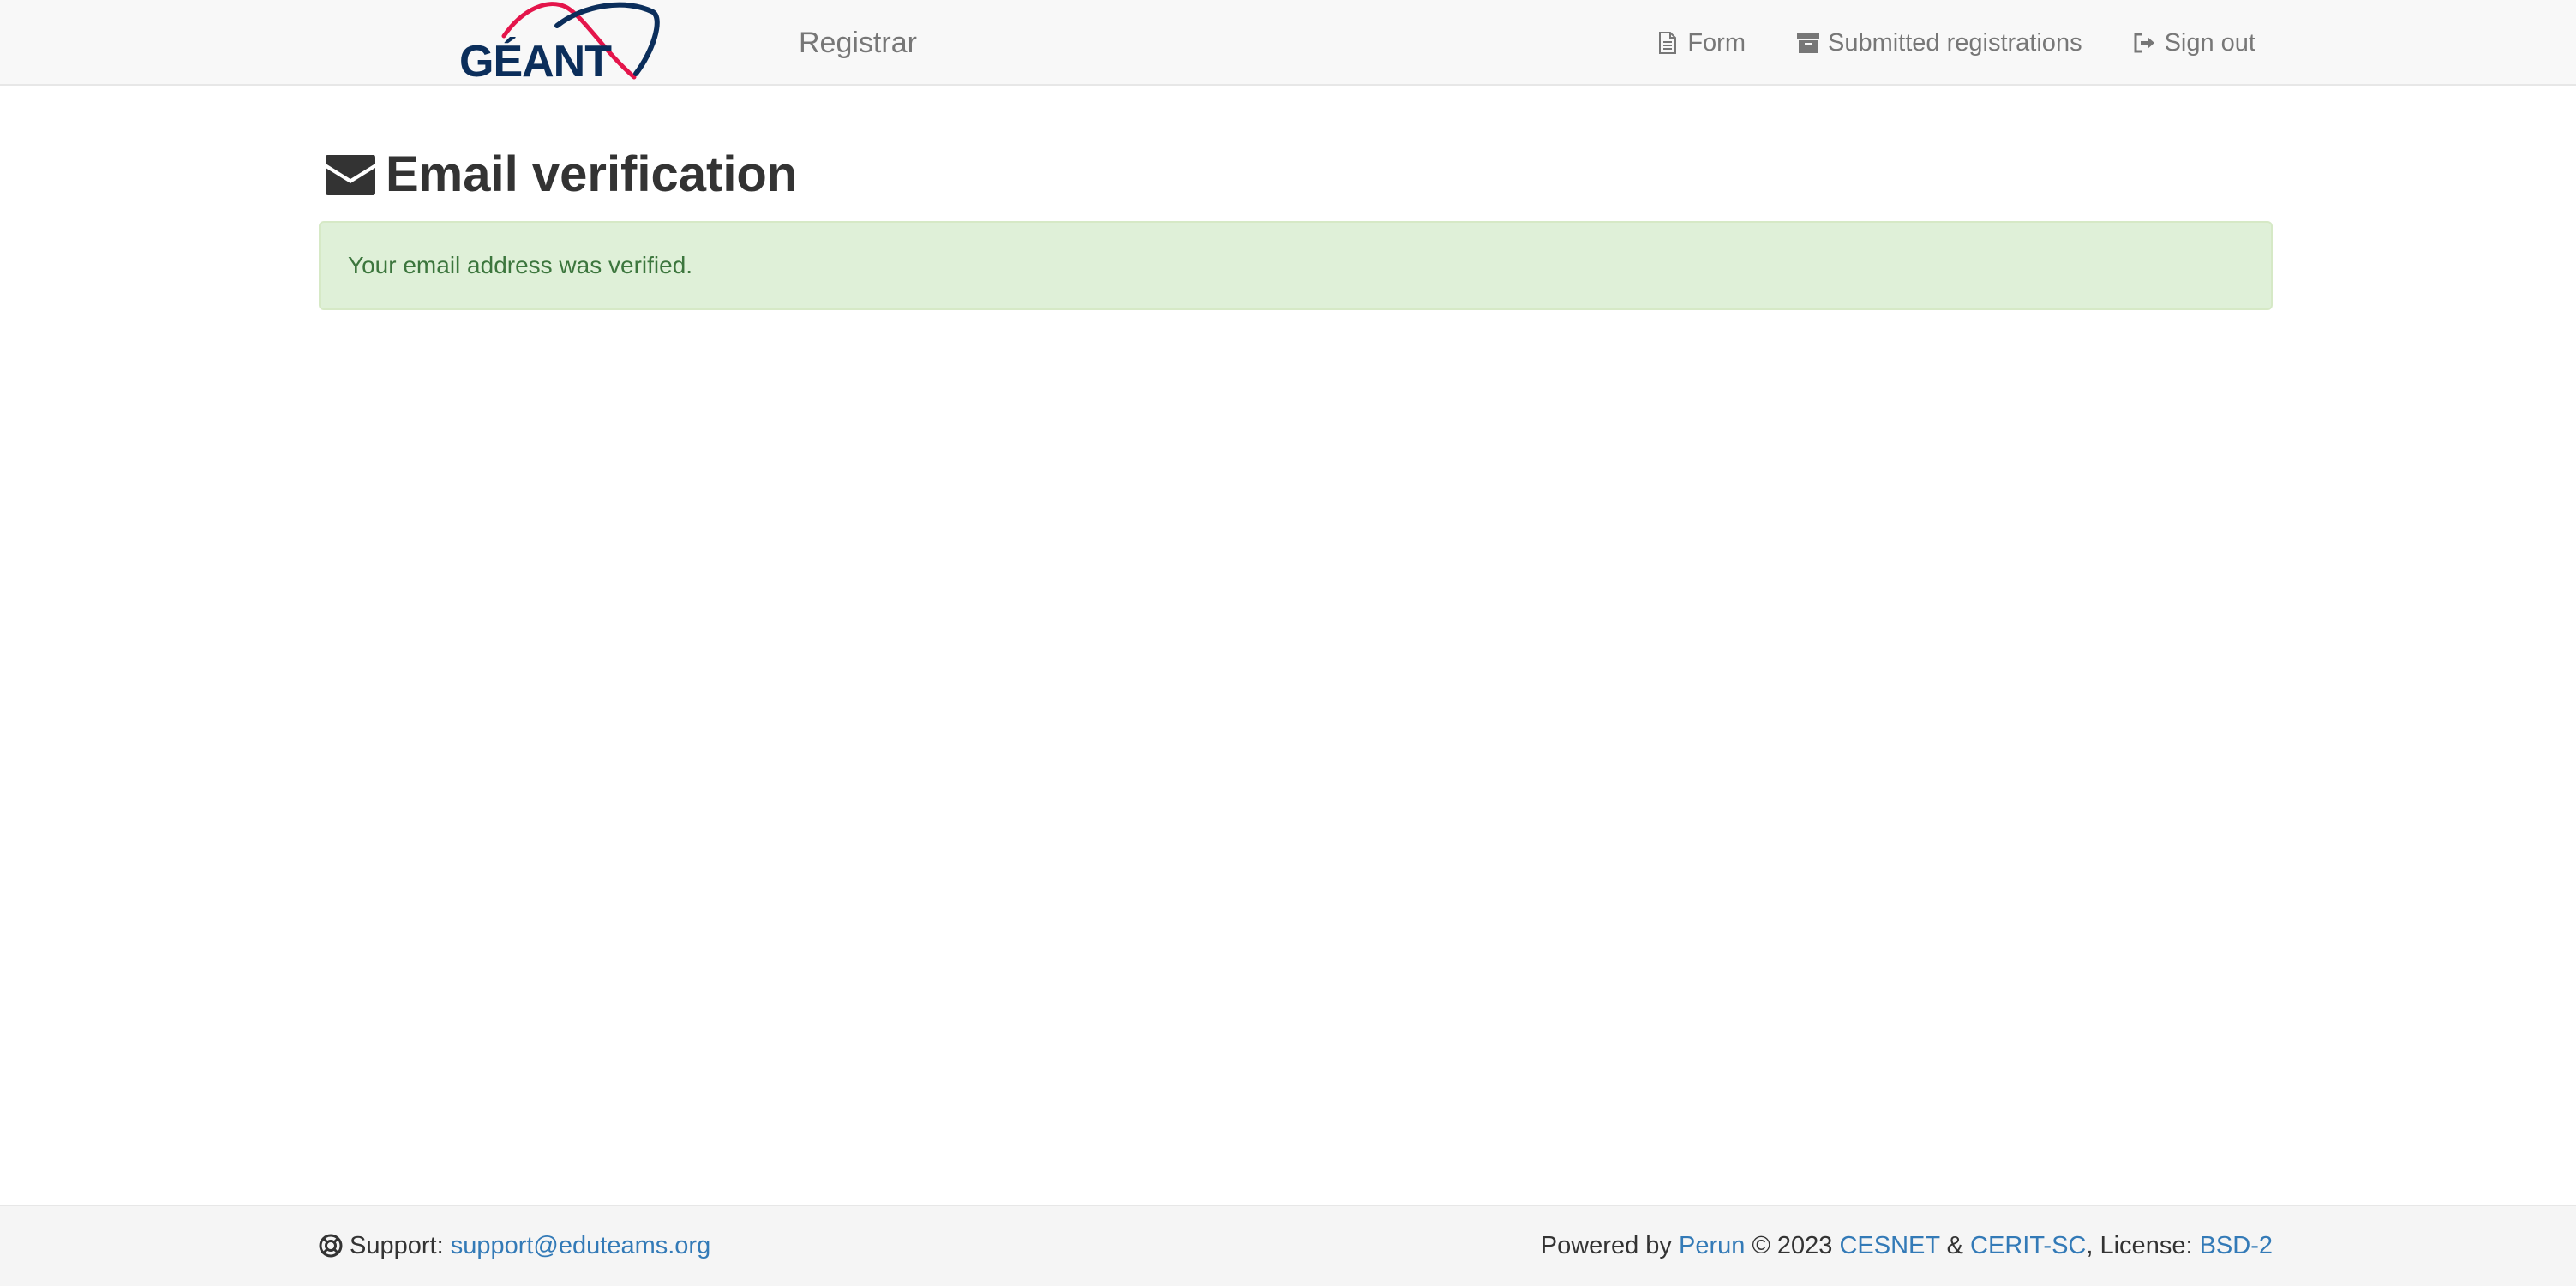 This screenshot has height=1286, width=2576. What do you see at coordinates (2145, 43) in the screenshot?
I see `sign-out-icon` at bounding box center [2145, 43].